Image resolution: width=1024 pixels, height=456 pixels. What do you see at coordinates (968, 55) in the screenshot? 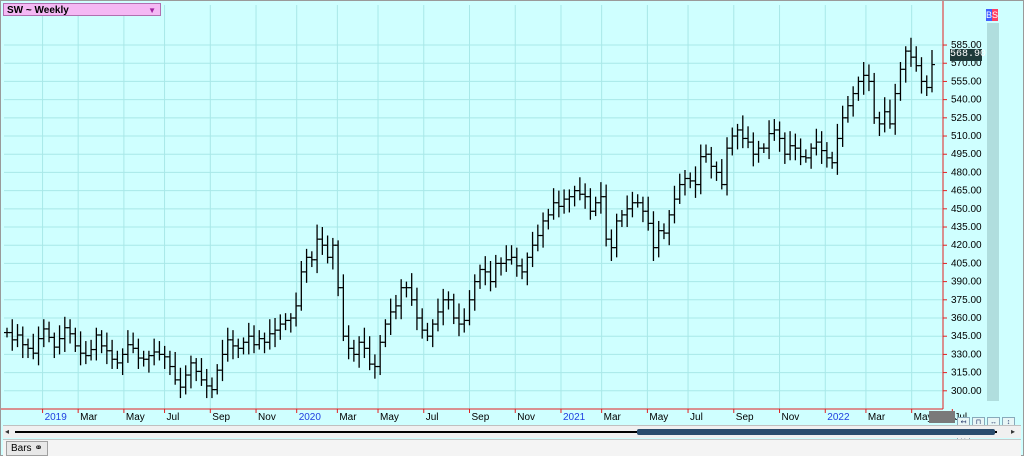
I see `last-price-tag: 568.90` at bounding box center [968, 55].